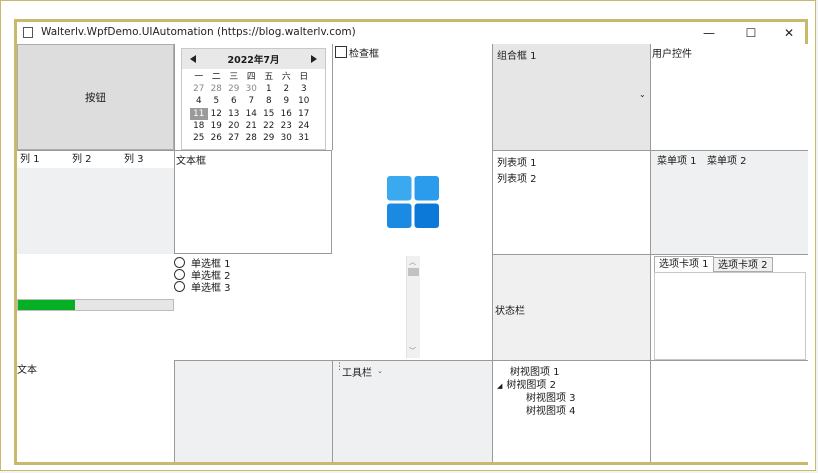 This screenshot has width=818, height=473. I want to click on progress-bar, so click(95, 305).